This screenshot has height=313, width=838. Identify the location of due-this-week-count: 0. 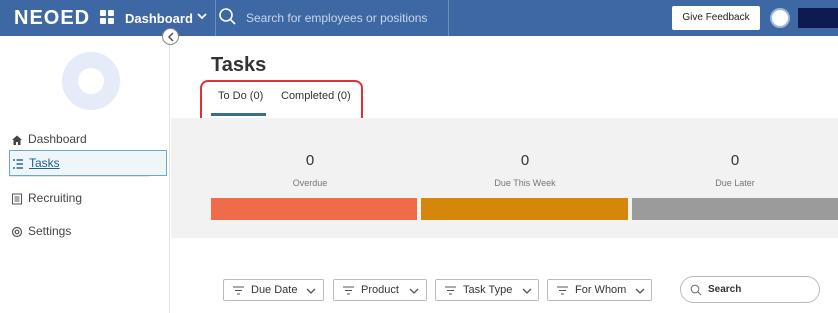
(525, 160).